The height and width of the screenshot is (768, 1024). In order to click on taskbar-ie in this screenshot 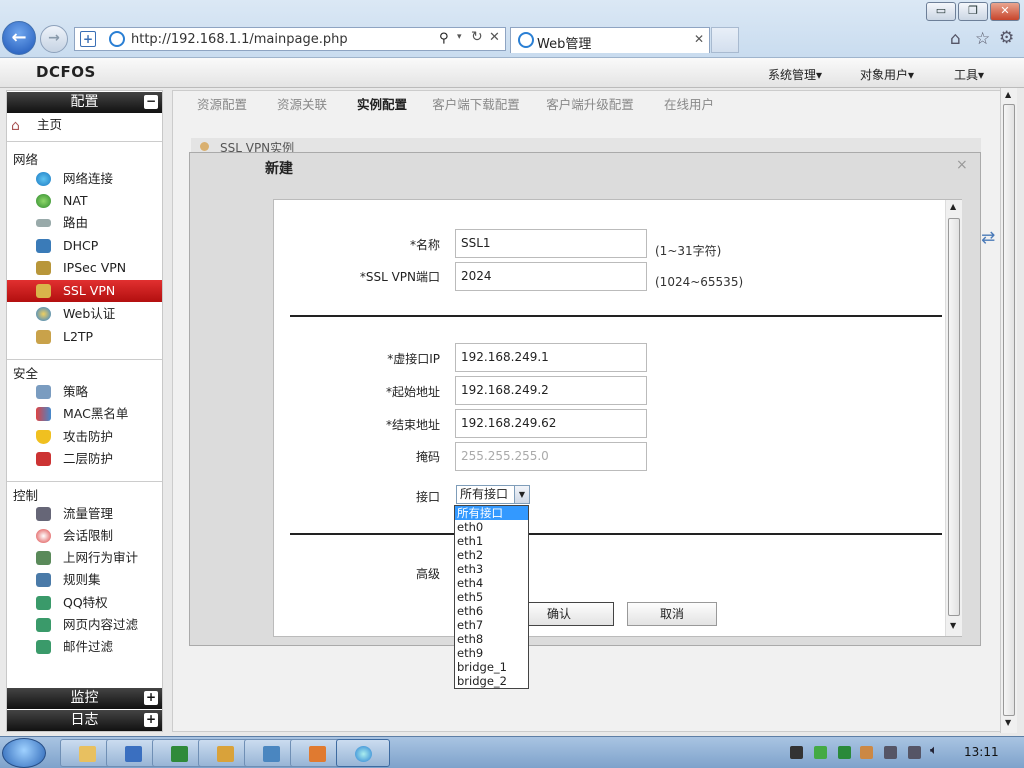, I will do `click(363, 753)`.